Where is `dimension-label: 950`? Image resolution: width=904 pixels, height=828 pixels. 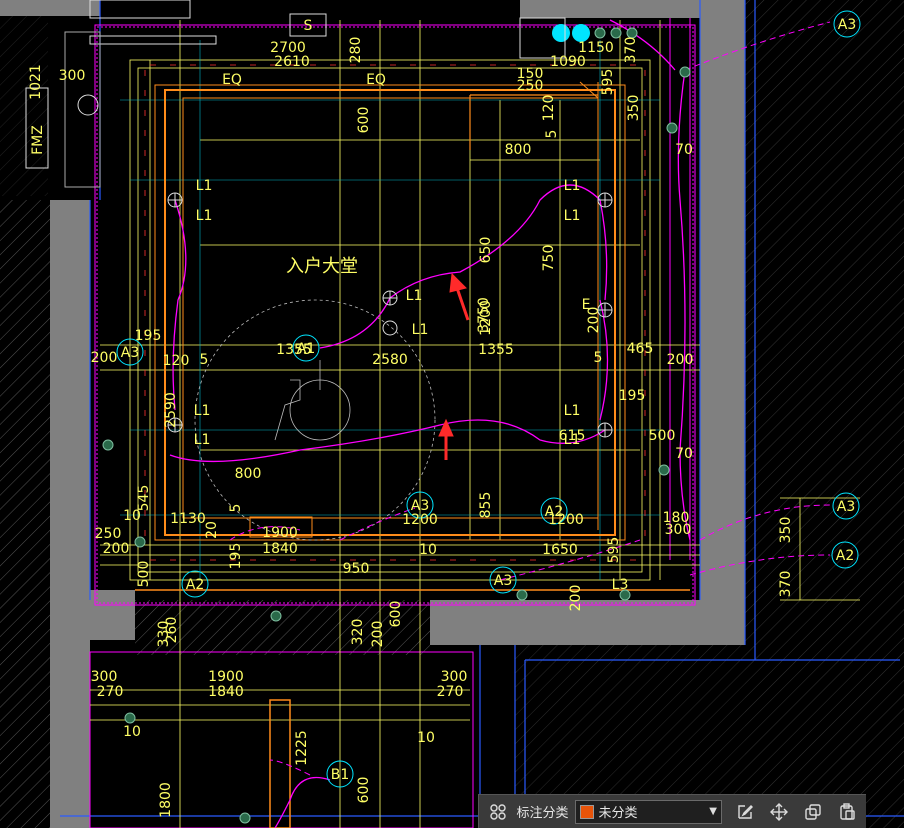 dimension-label: 950 is located at coordinates (356, 569).